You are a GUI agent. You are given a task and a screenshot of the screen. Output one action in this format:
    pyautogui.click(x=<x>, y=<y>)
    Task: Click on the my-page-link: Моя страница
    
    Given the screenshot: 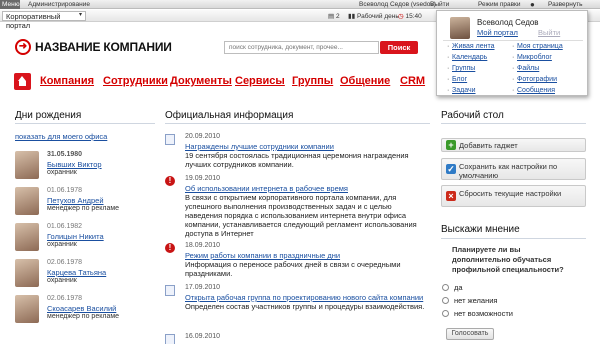 What is the action you would take?
    pyautogui.click(x=537, y=46)
    